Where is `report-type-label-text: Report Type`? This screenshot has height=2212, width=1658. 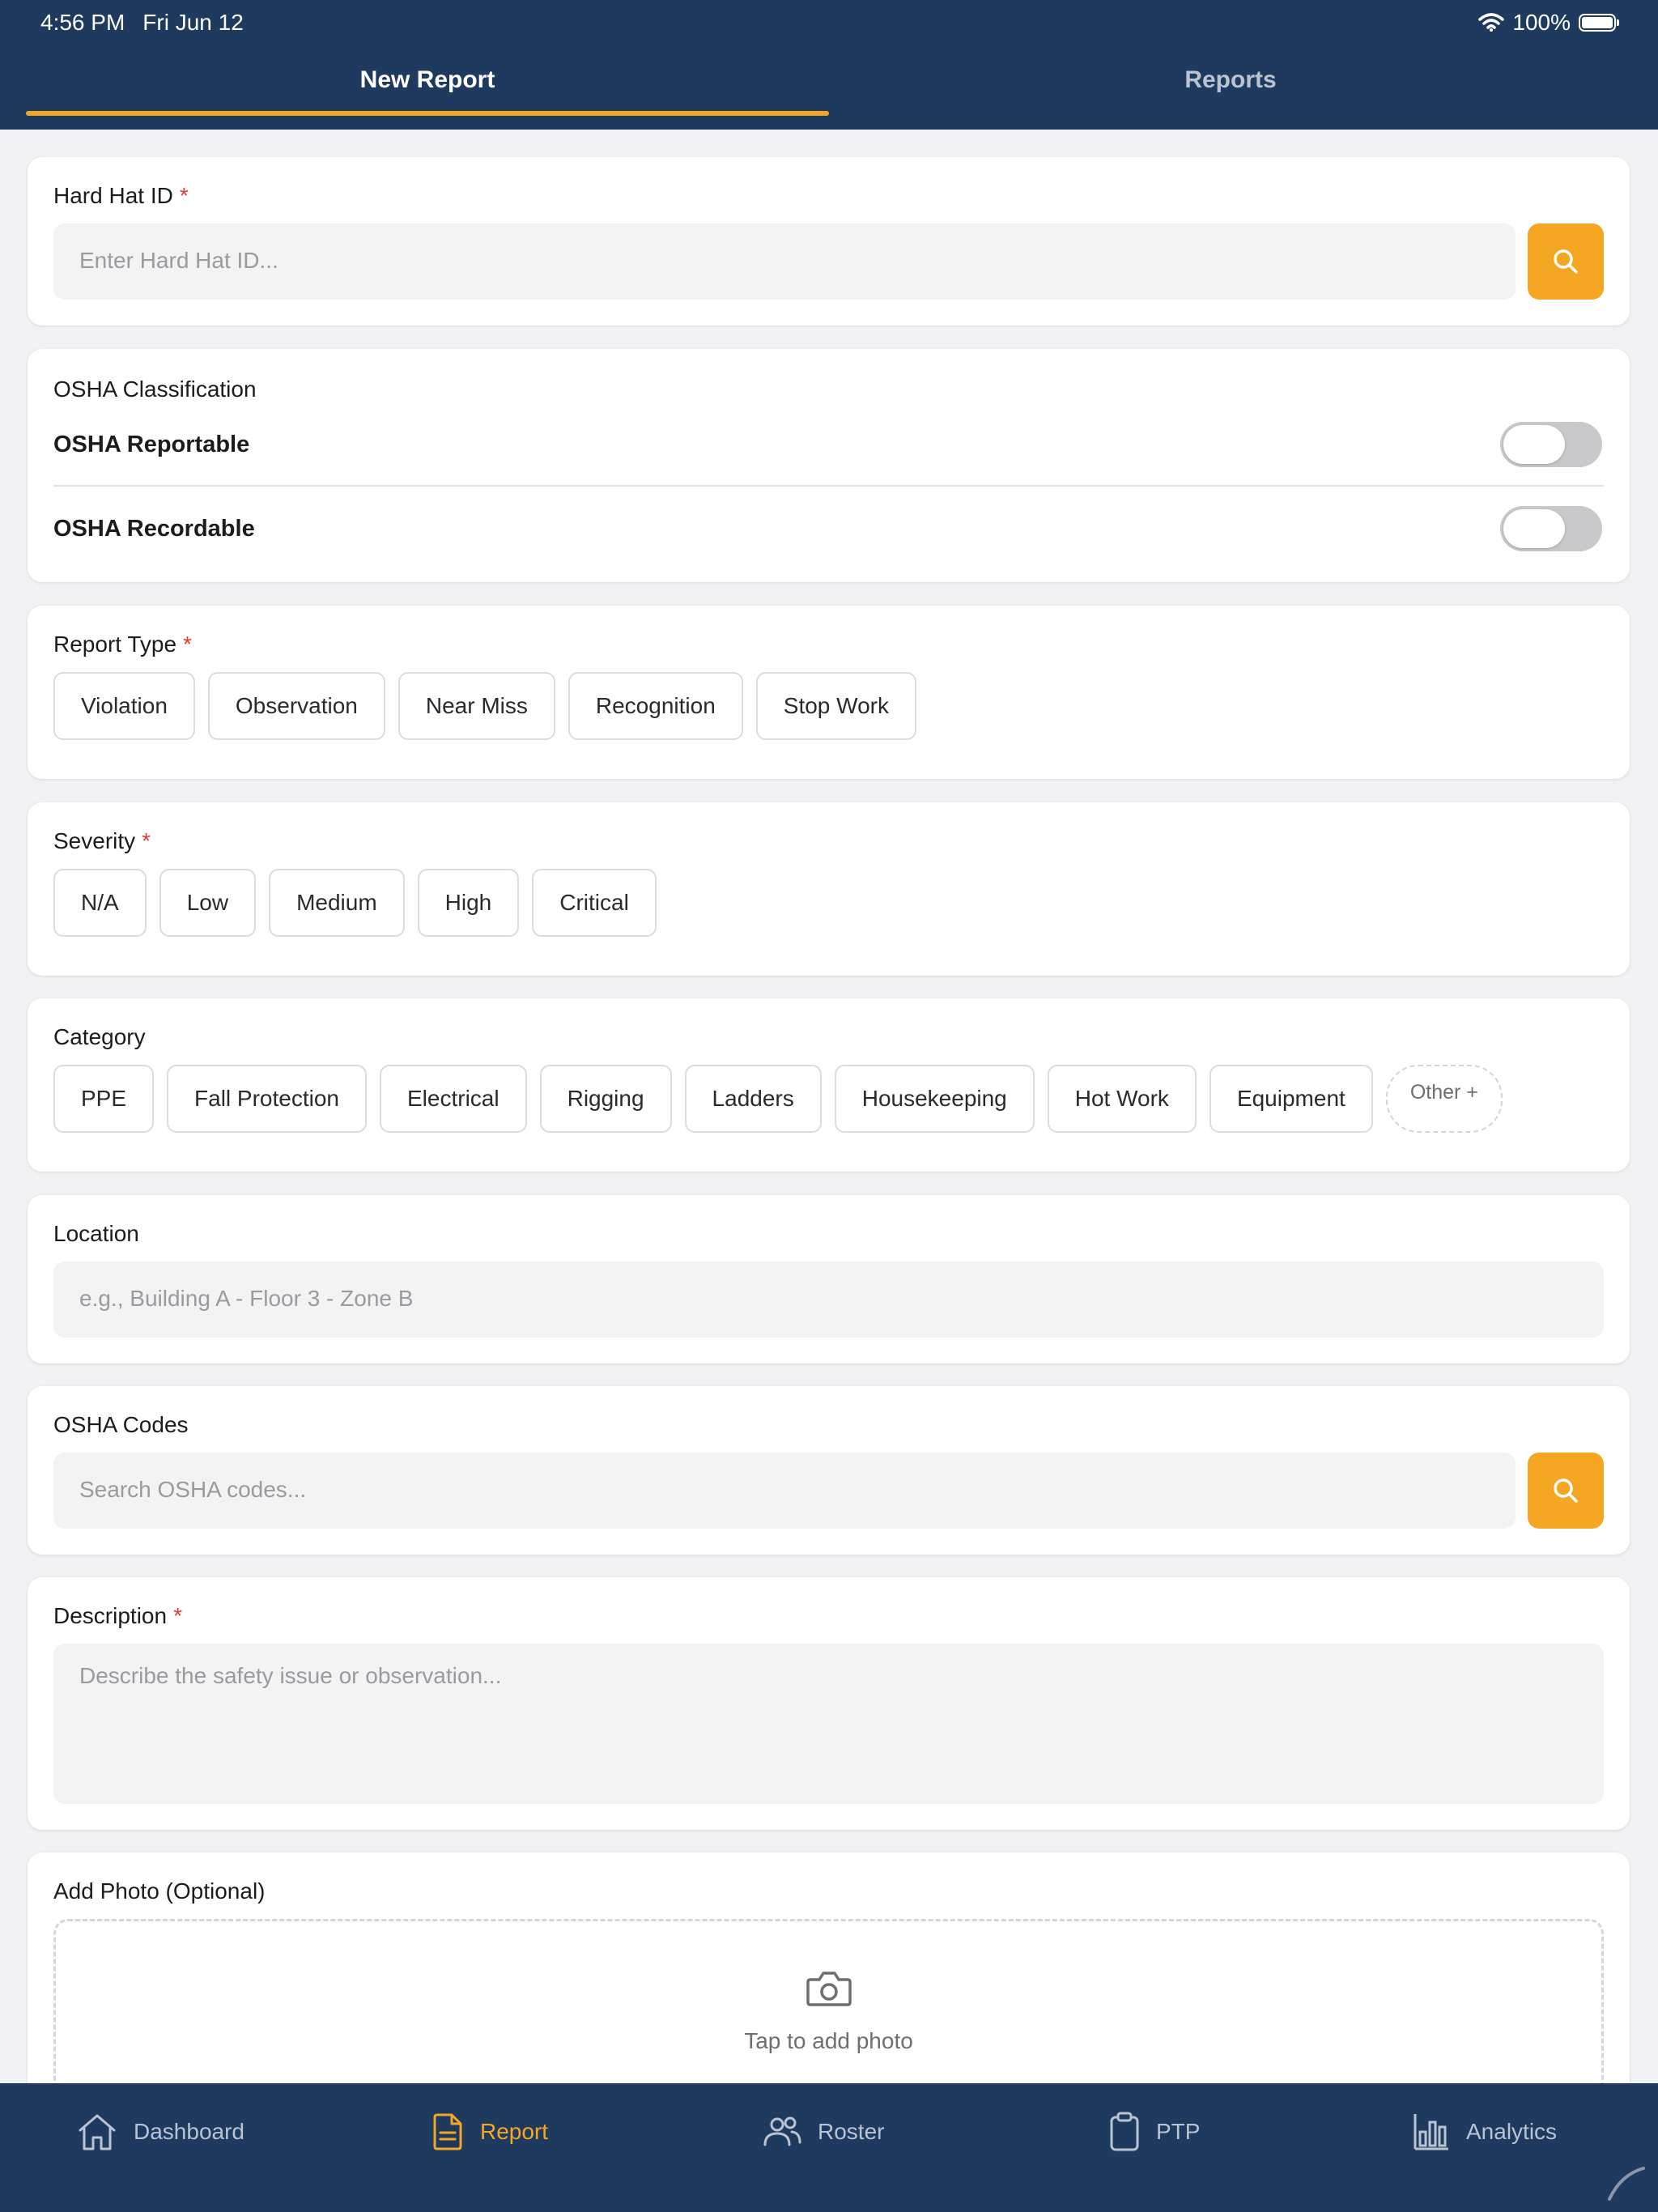 report-type-label-text: Report Type is located at coordinates (115, 644).